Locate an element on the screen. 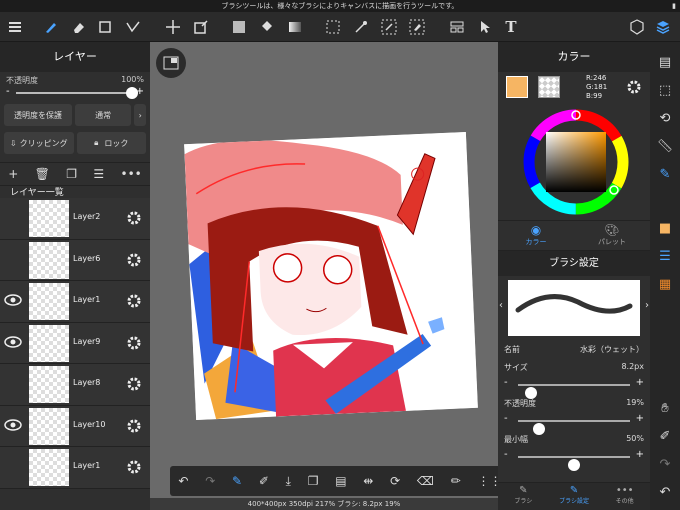 The image size is (680, 510). layer-row: Layer8 is located at coordinates (75, 385).